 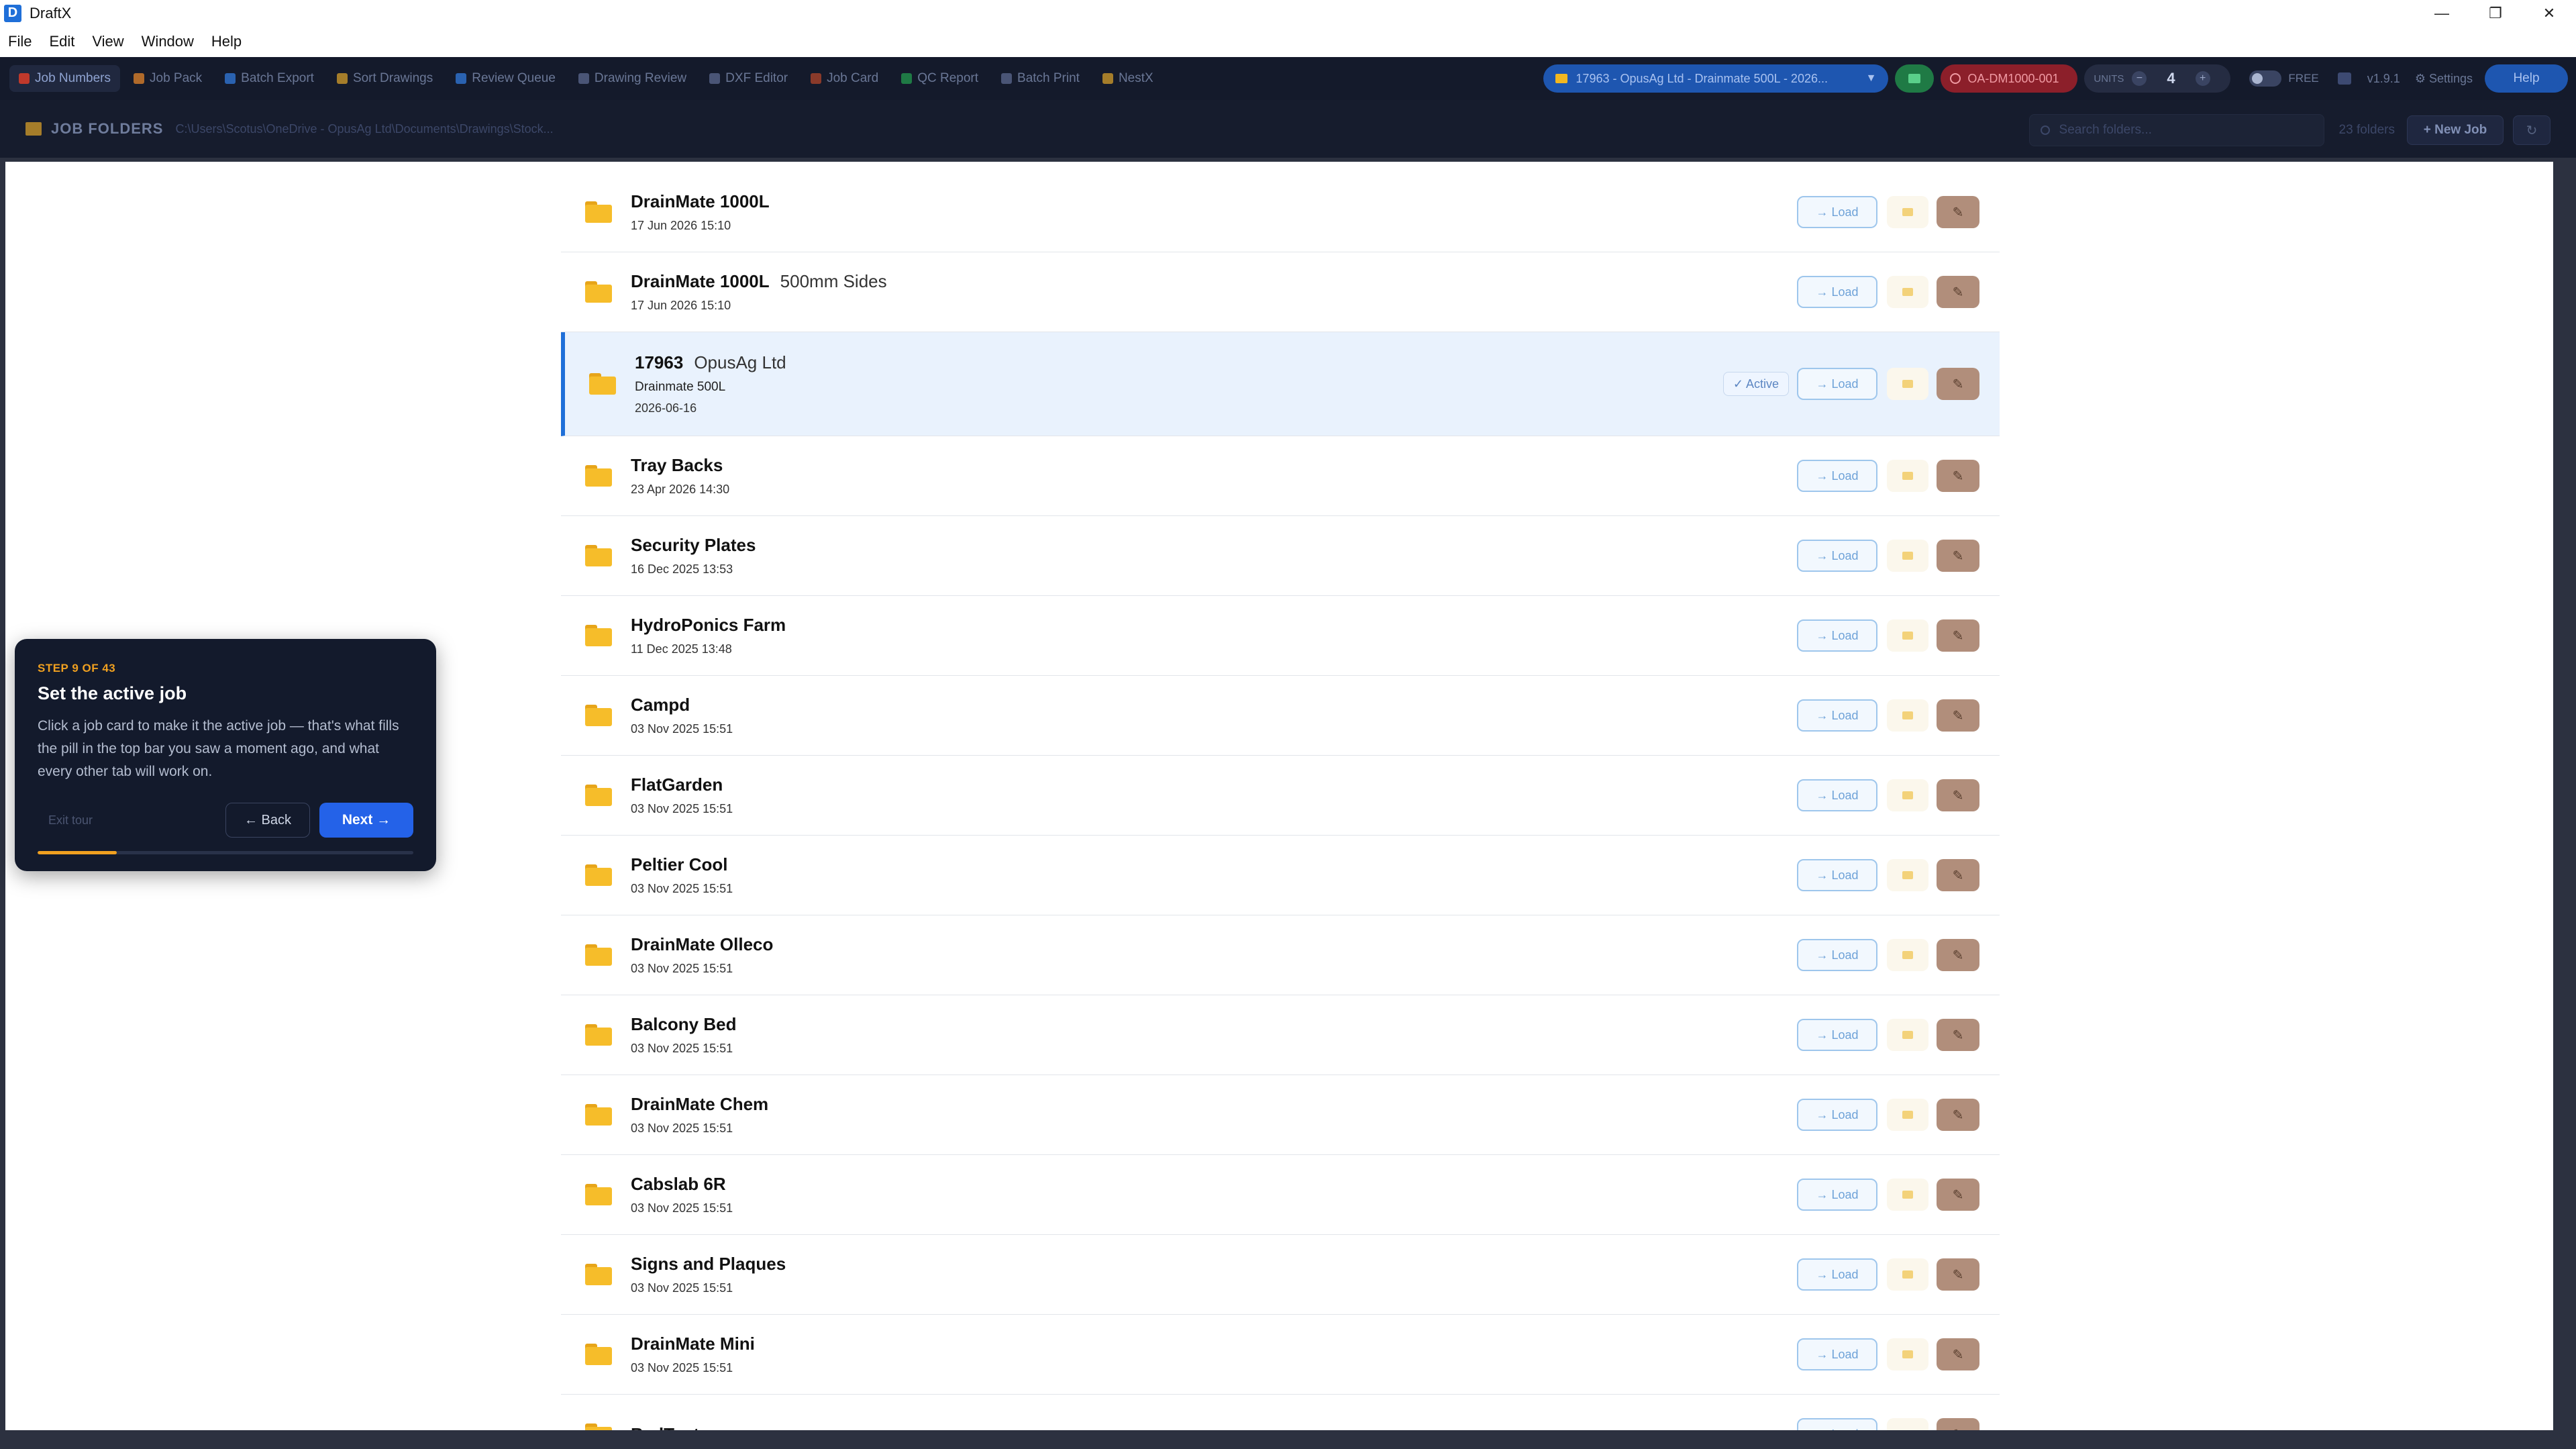 I want to click on tab-batch-export: Batch Export, so click(x=269, y=78).